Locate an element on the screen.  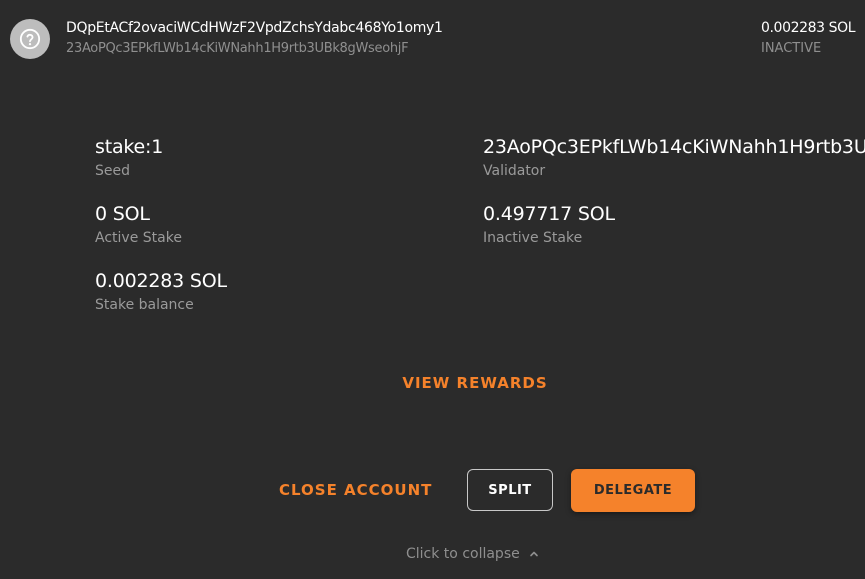
active-stake-value: 0 SOL is located at coordinates (122, 214).